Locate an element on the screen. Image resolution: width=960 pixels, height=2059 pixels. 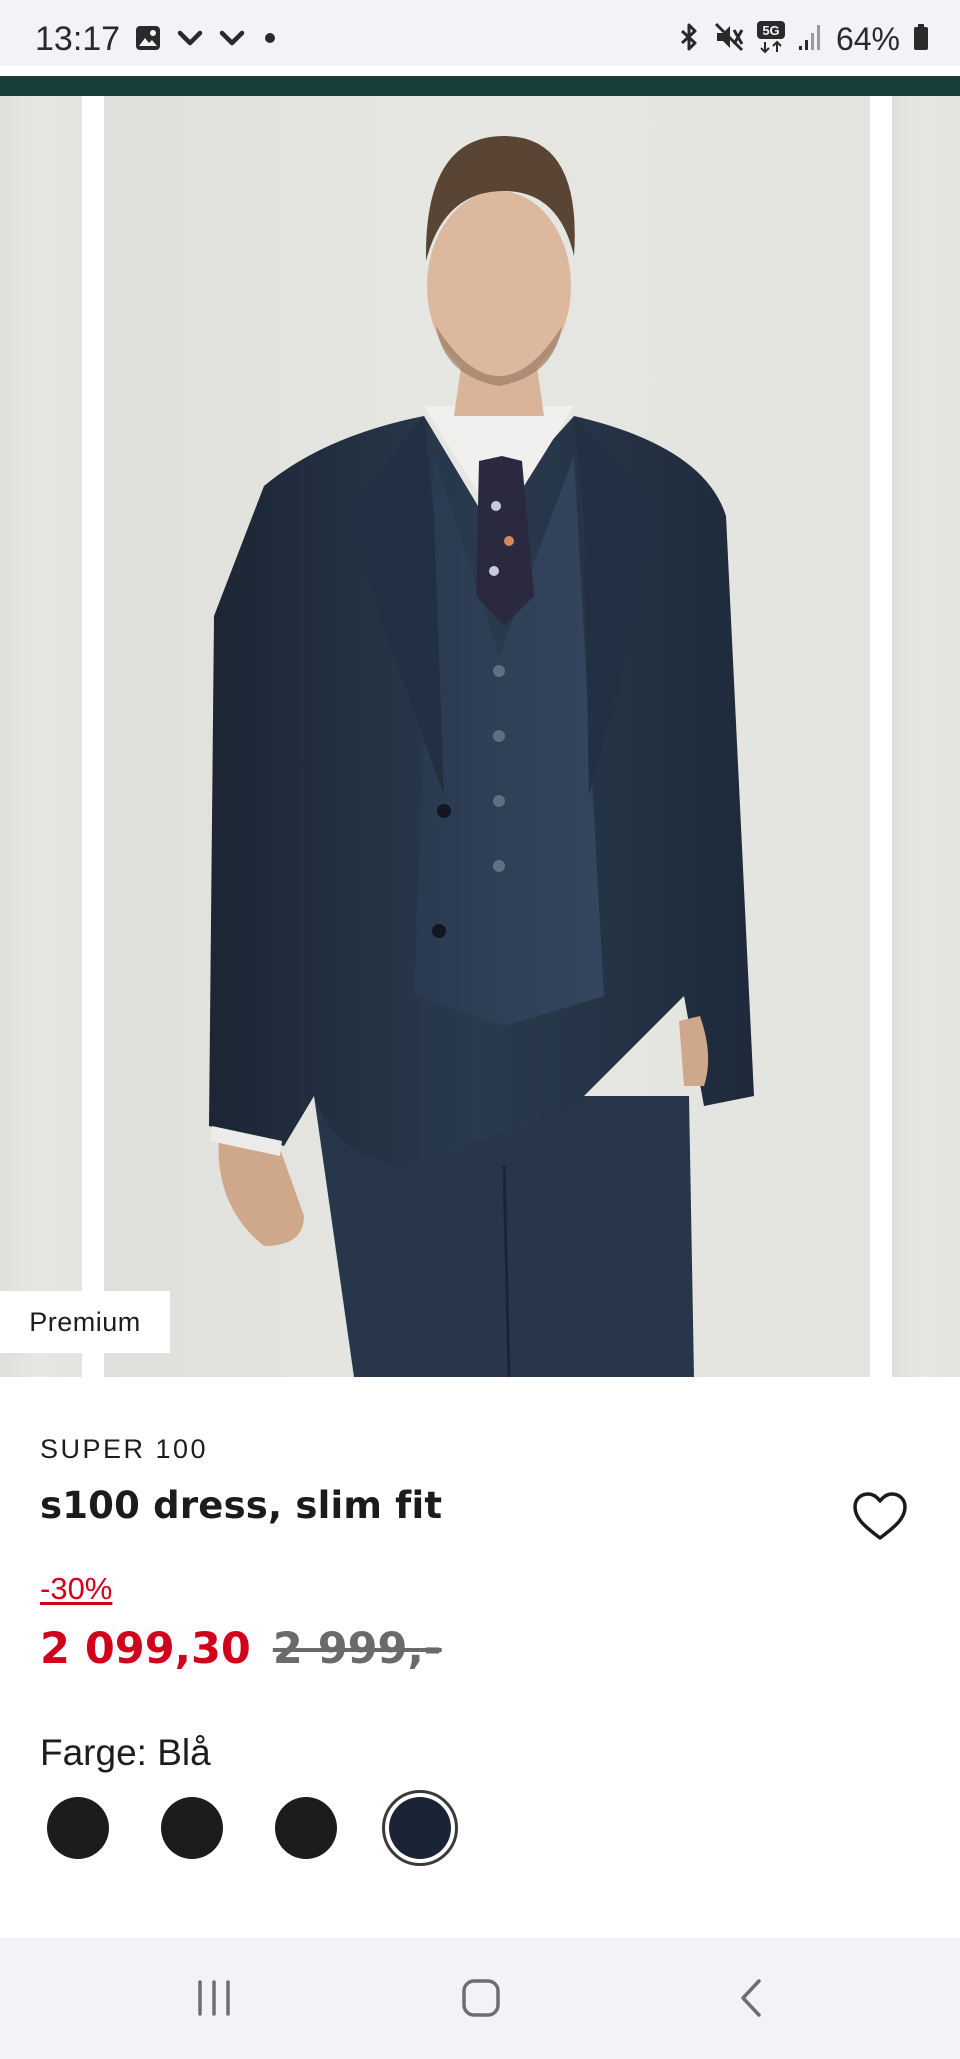
color-label: Farge: Blå is located at coordinates (125, 1752).